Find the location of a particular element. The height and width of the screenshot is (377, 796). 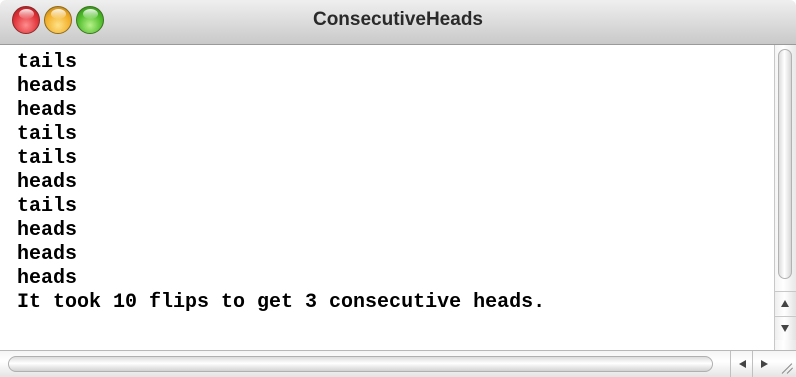

arrow-right-icon is located at coordinates (764, 364).